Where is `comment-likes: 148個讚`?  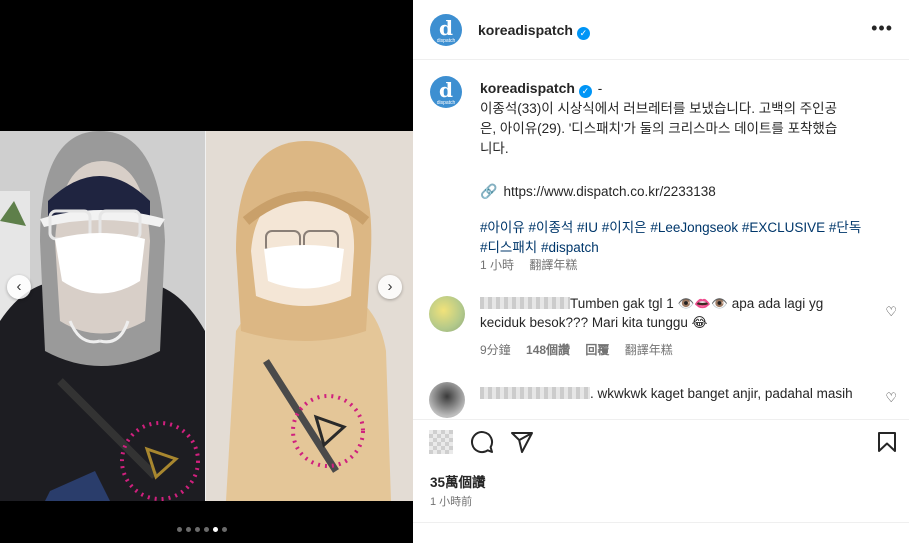 comment-likes: 148個讚 is located at coordinates (548, 350).